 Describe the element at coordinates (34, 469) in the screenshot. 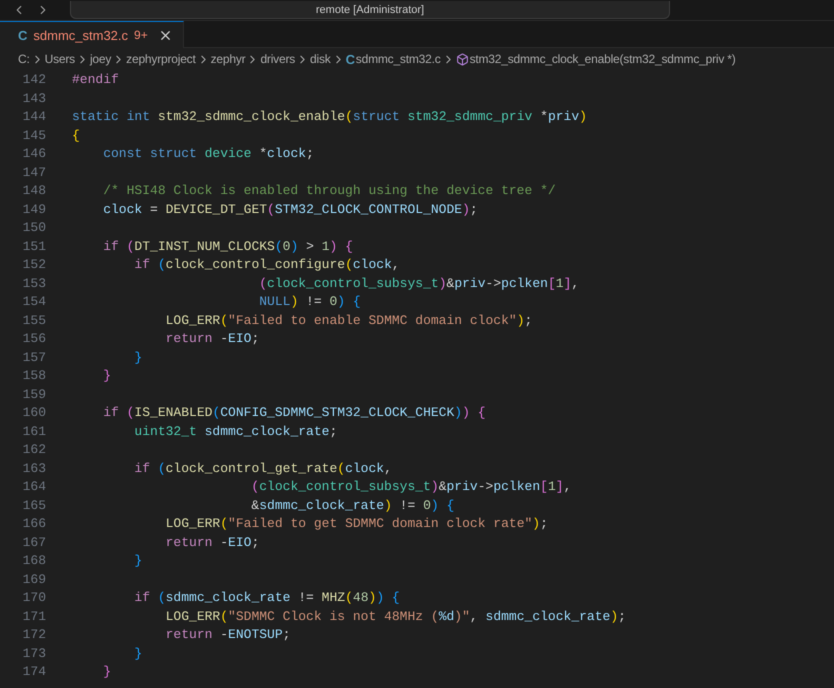

I see `line-number: 163` at that location.